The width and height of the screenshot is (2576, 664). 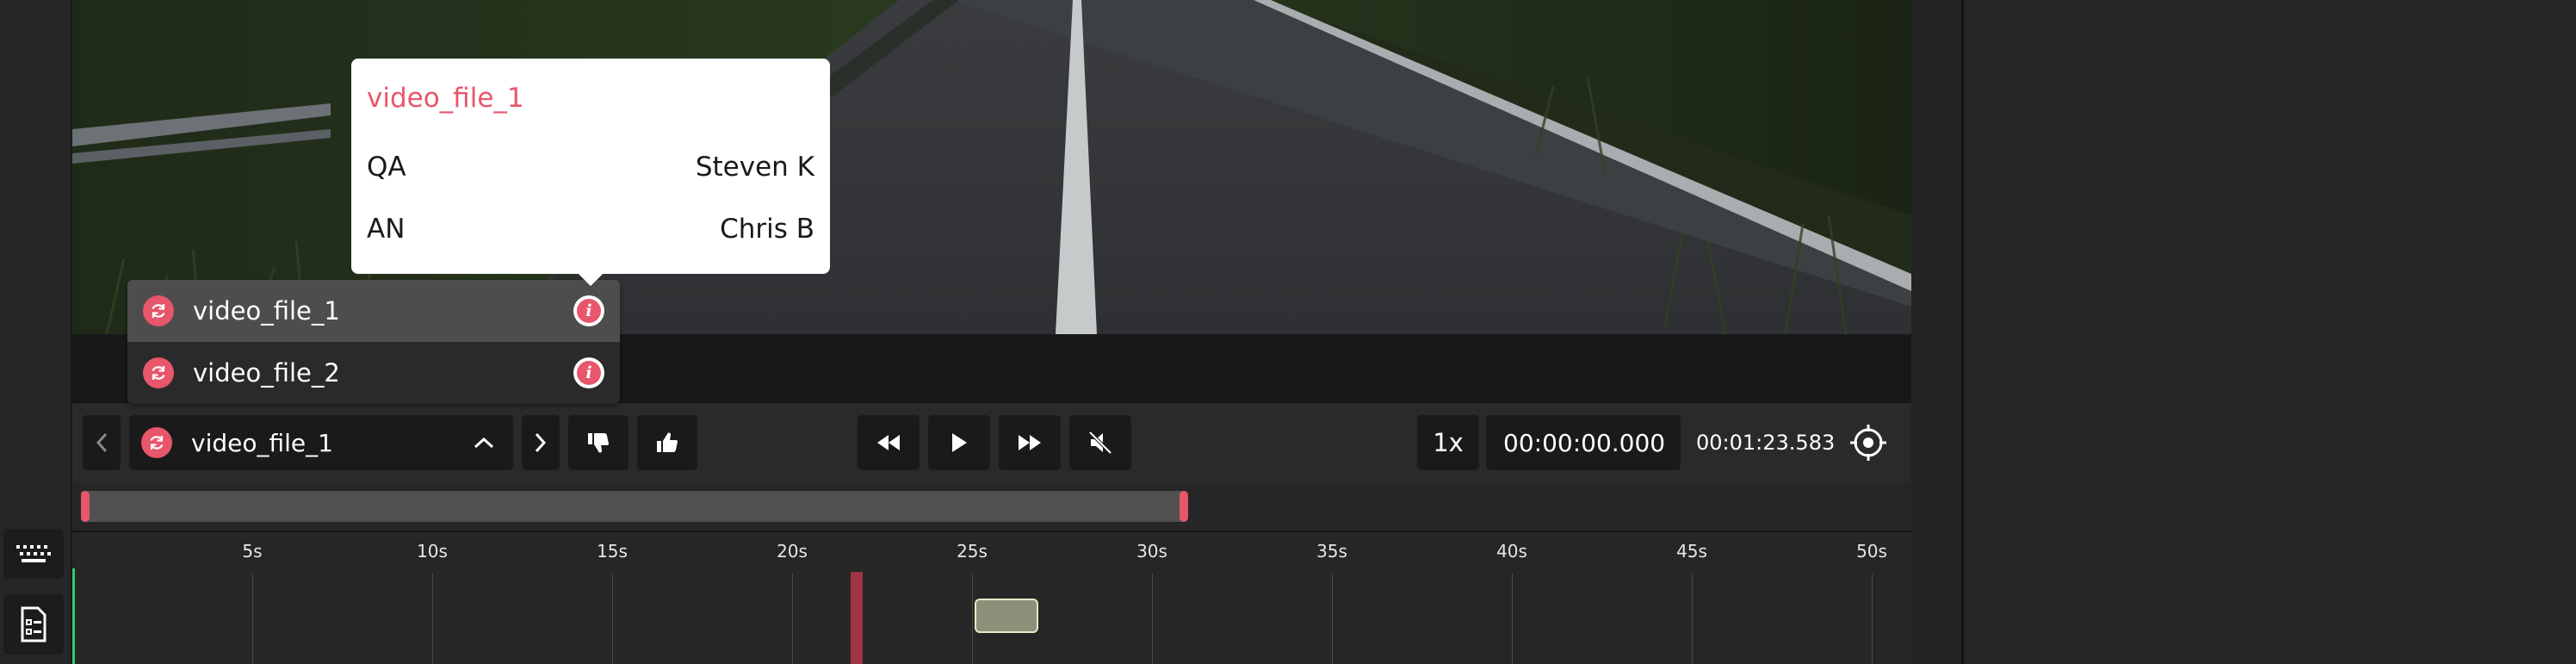 I want to click on file-dropdown-menu: video_file_1 i video_file_2 i, so click(x=373, y=342).